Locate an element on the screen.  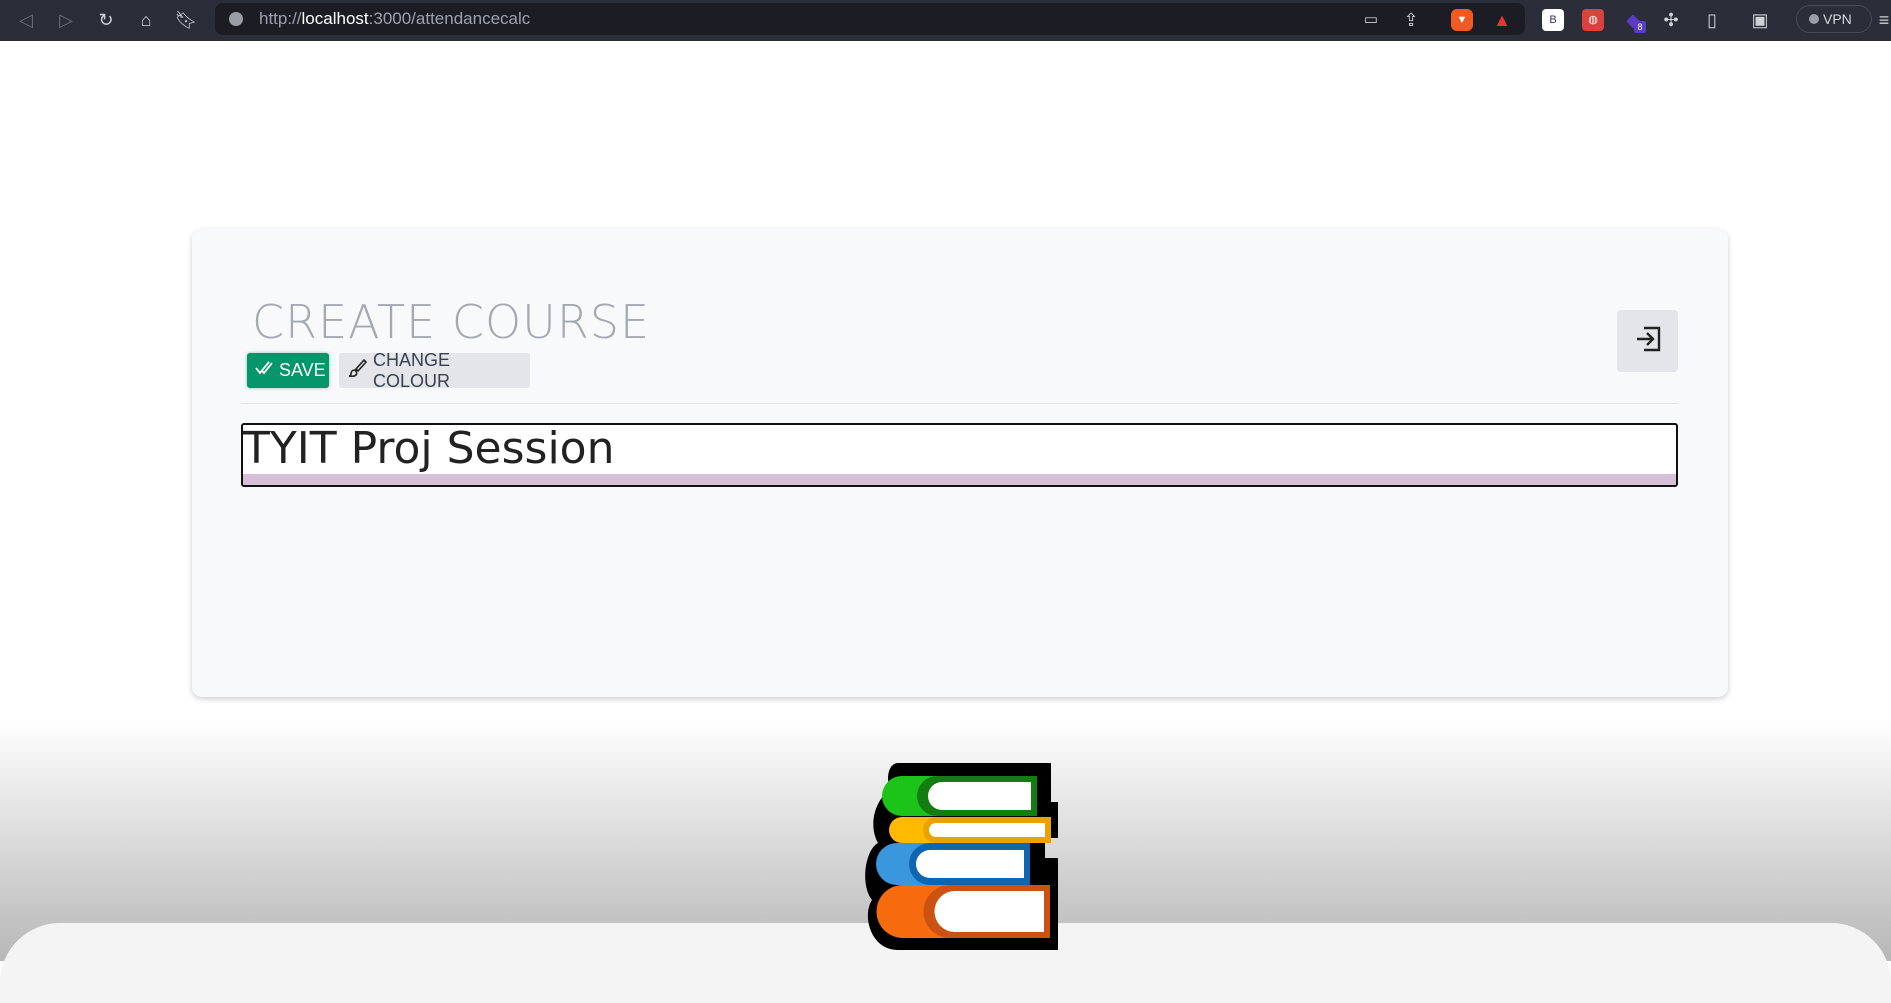
extension-red-icon: ◍ is located at coordinates (1593, 20).